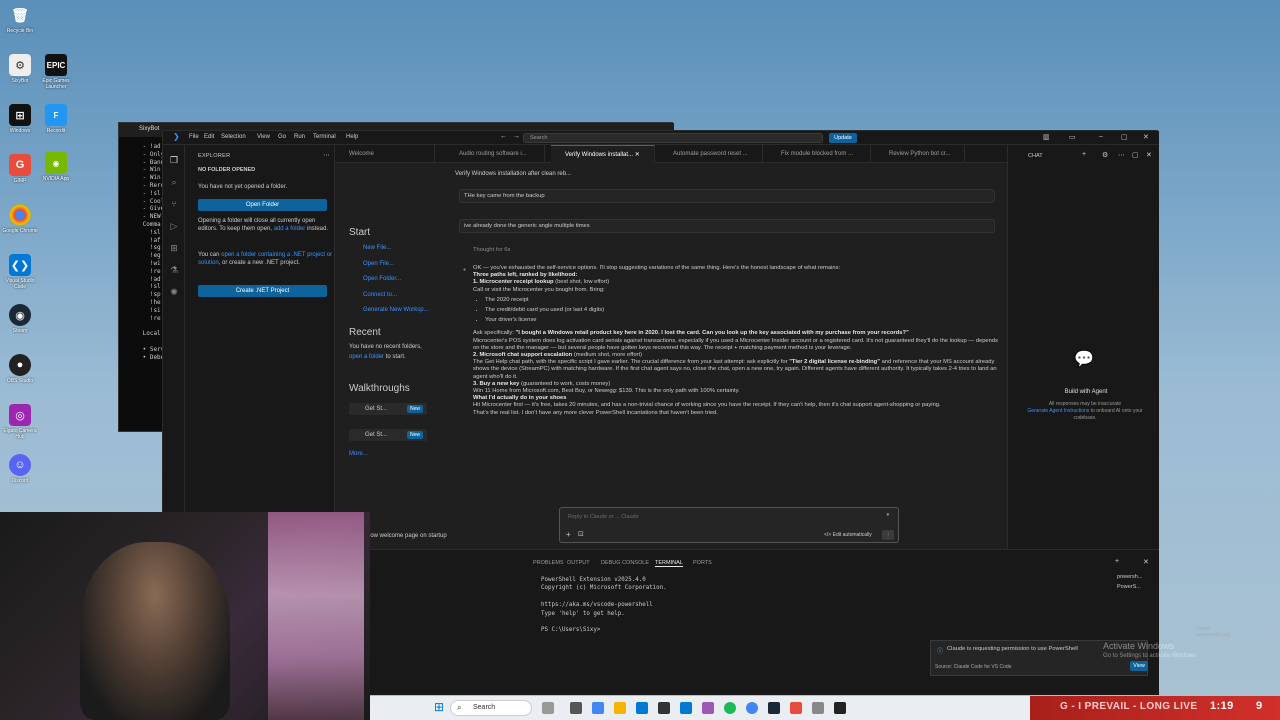 The image size is (1280, 720). What do you see at coordinates (174, 204) in the screenshot?
I see `source-control-icon: ⑂` at bounding box center [174, 204].